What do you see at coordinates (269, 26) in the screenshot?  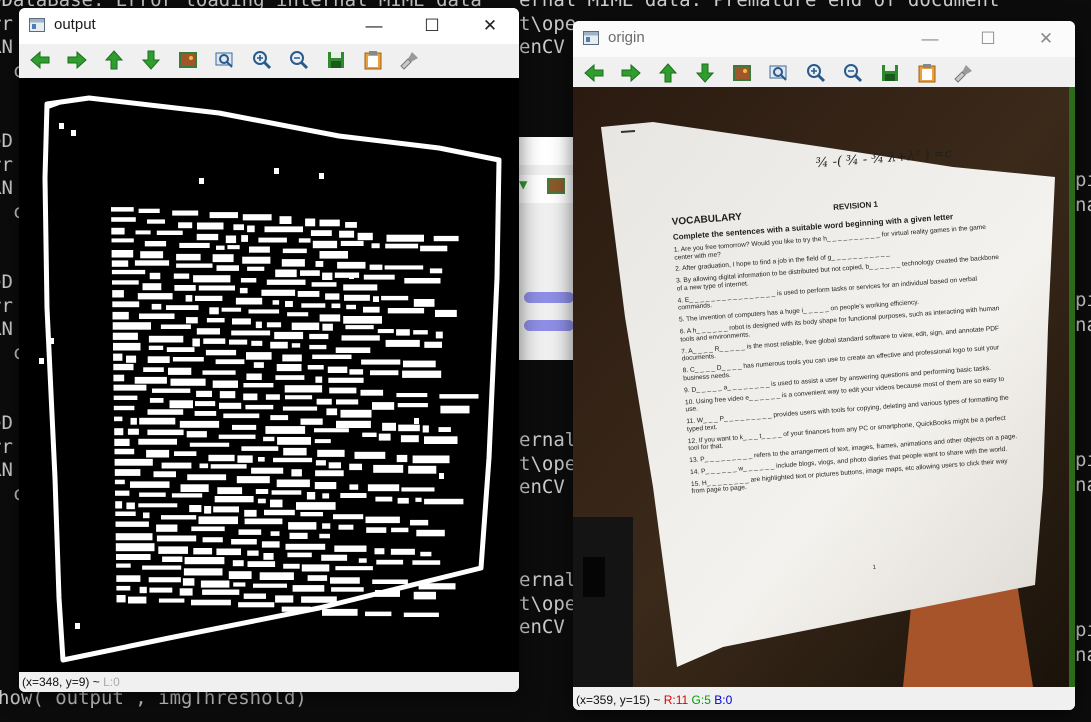 I see `title-bar: output — ☐ ✕` at bounding box center [269, 26].